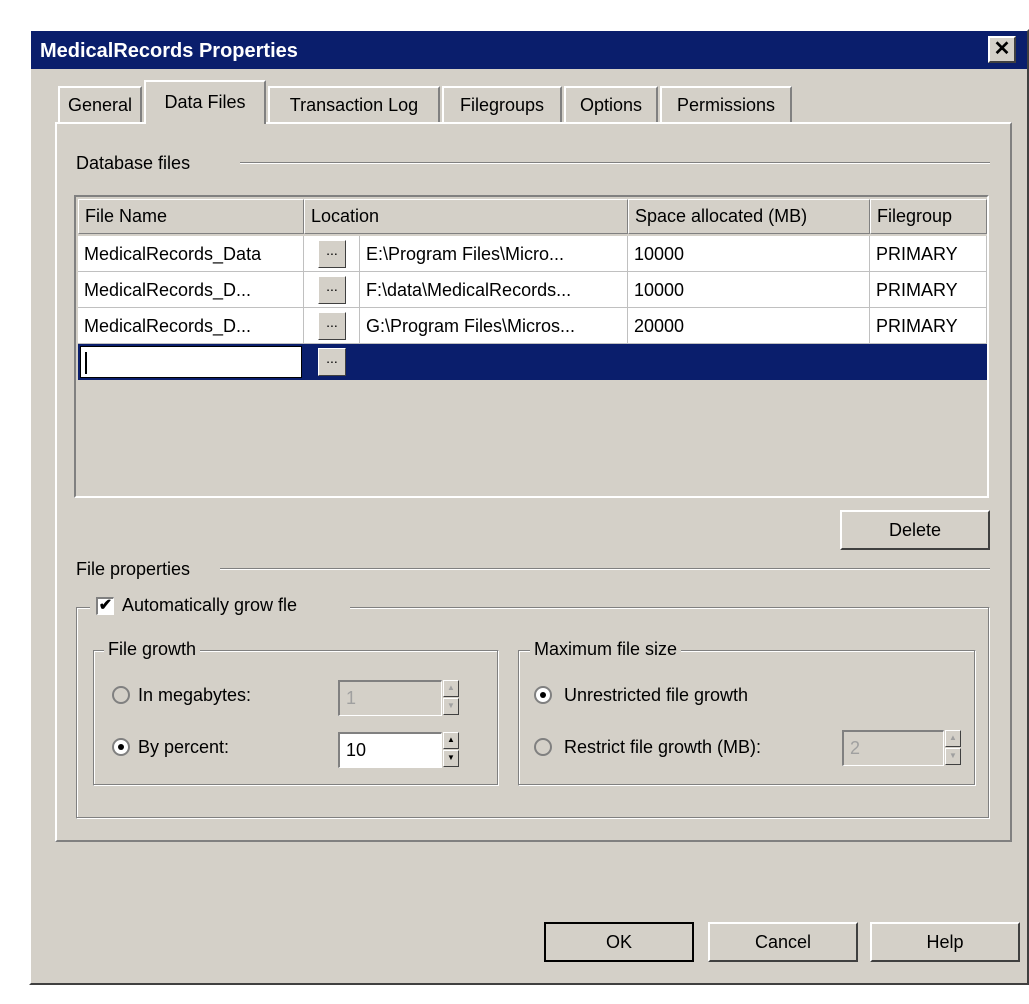 This screenshot has height=1004, width=1029. Describe the element at coordinates (354, 104) in the screenshot. I see `tab-transaction-log: Transaction Log` at that location.